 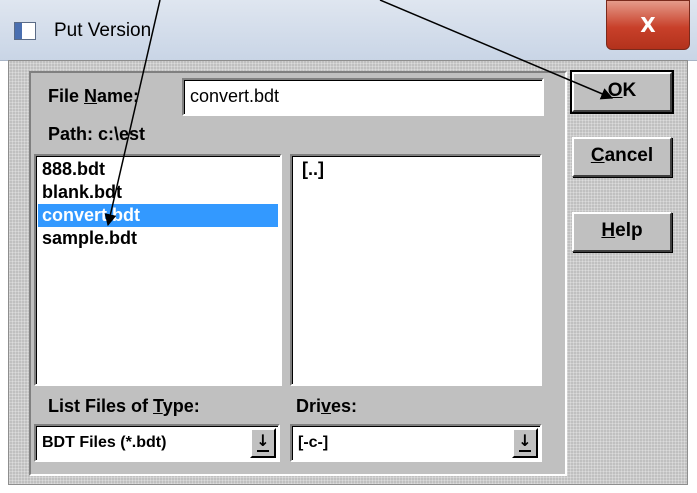 What do you see at coordinates (416, 443) in the screenshot?
I see `drive-select: [-c-] ↓` at bounding box center [416, 443].